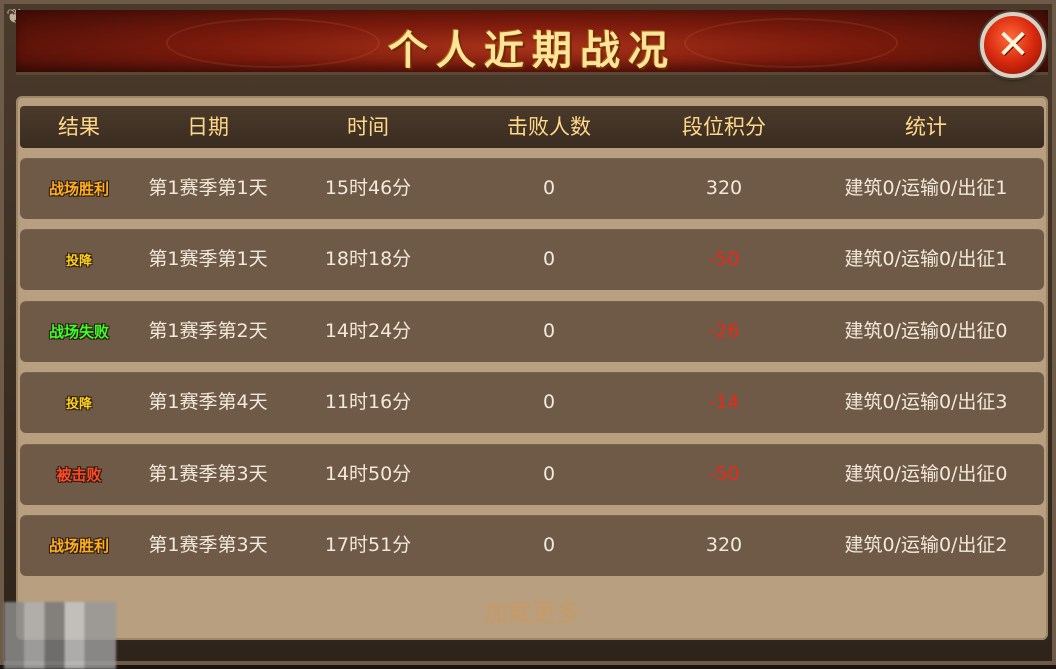 Image resolution: width=1056 pixels, height=669 pixels. Describe the element at coordinates (549, 127) in the screenshot. I see `header-defeats: 击败人数` at that location.